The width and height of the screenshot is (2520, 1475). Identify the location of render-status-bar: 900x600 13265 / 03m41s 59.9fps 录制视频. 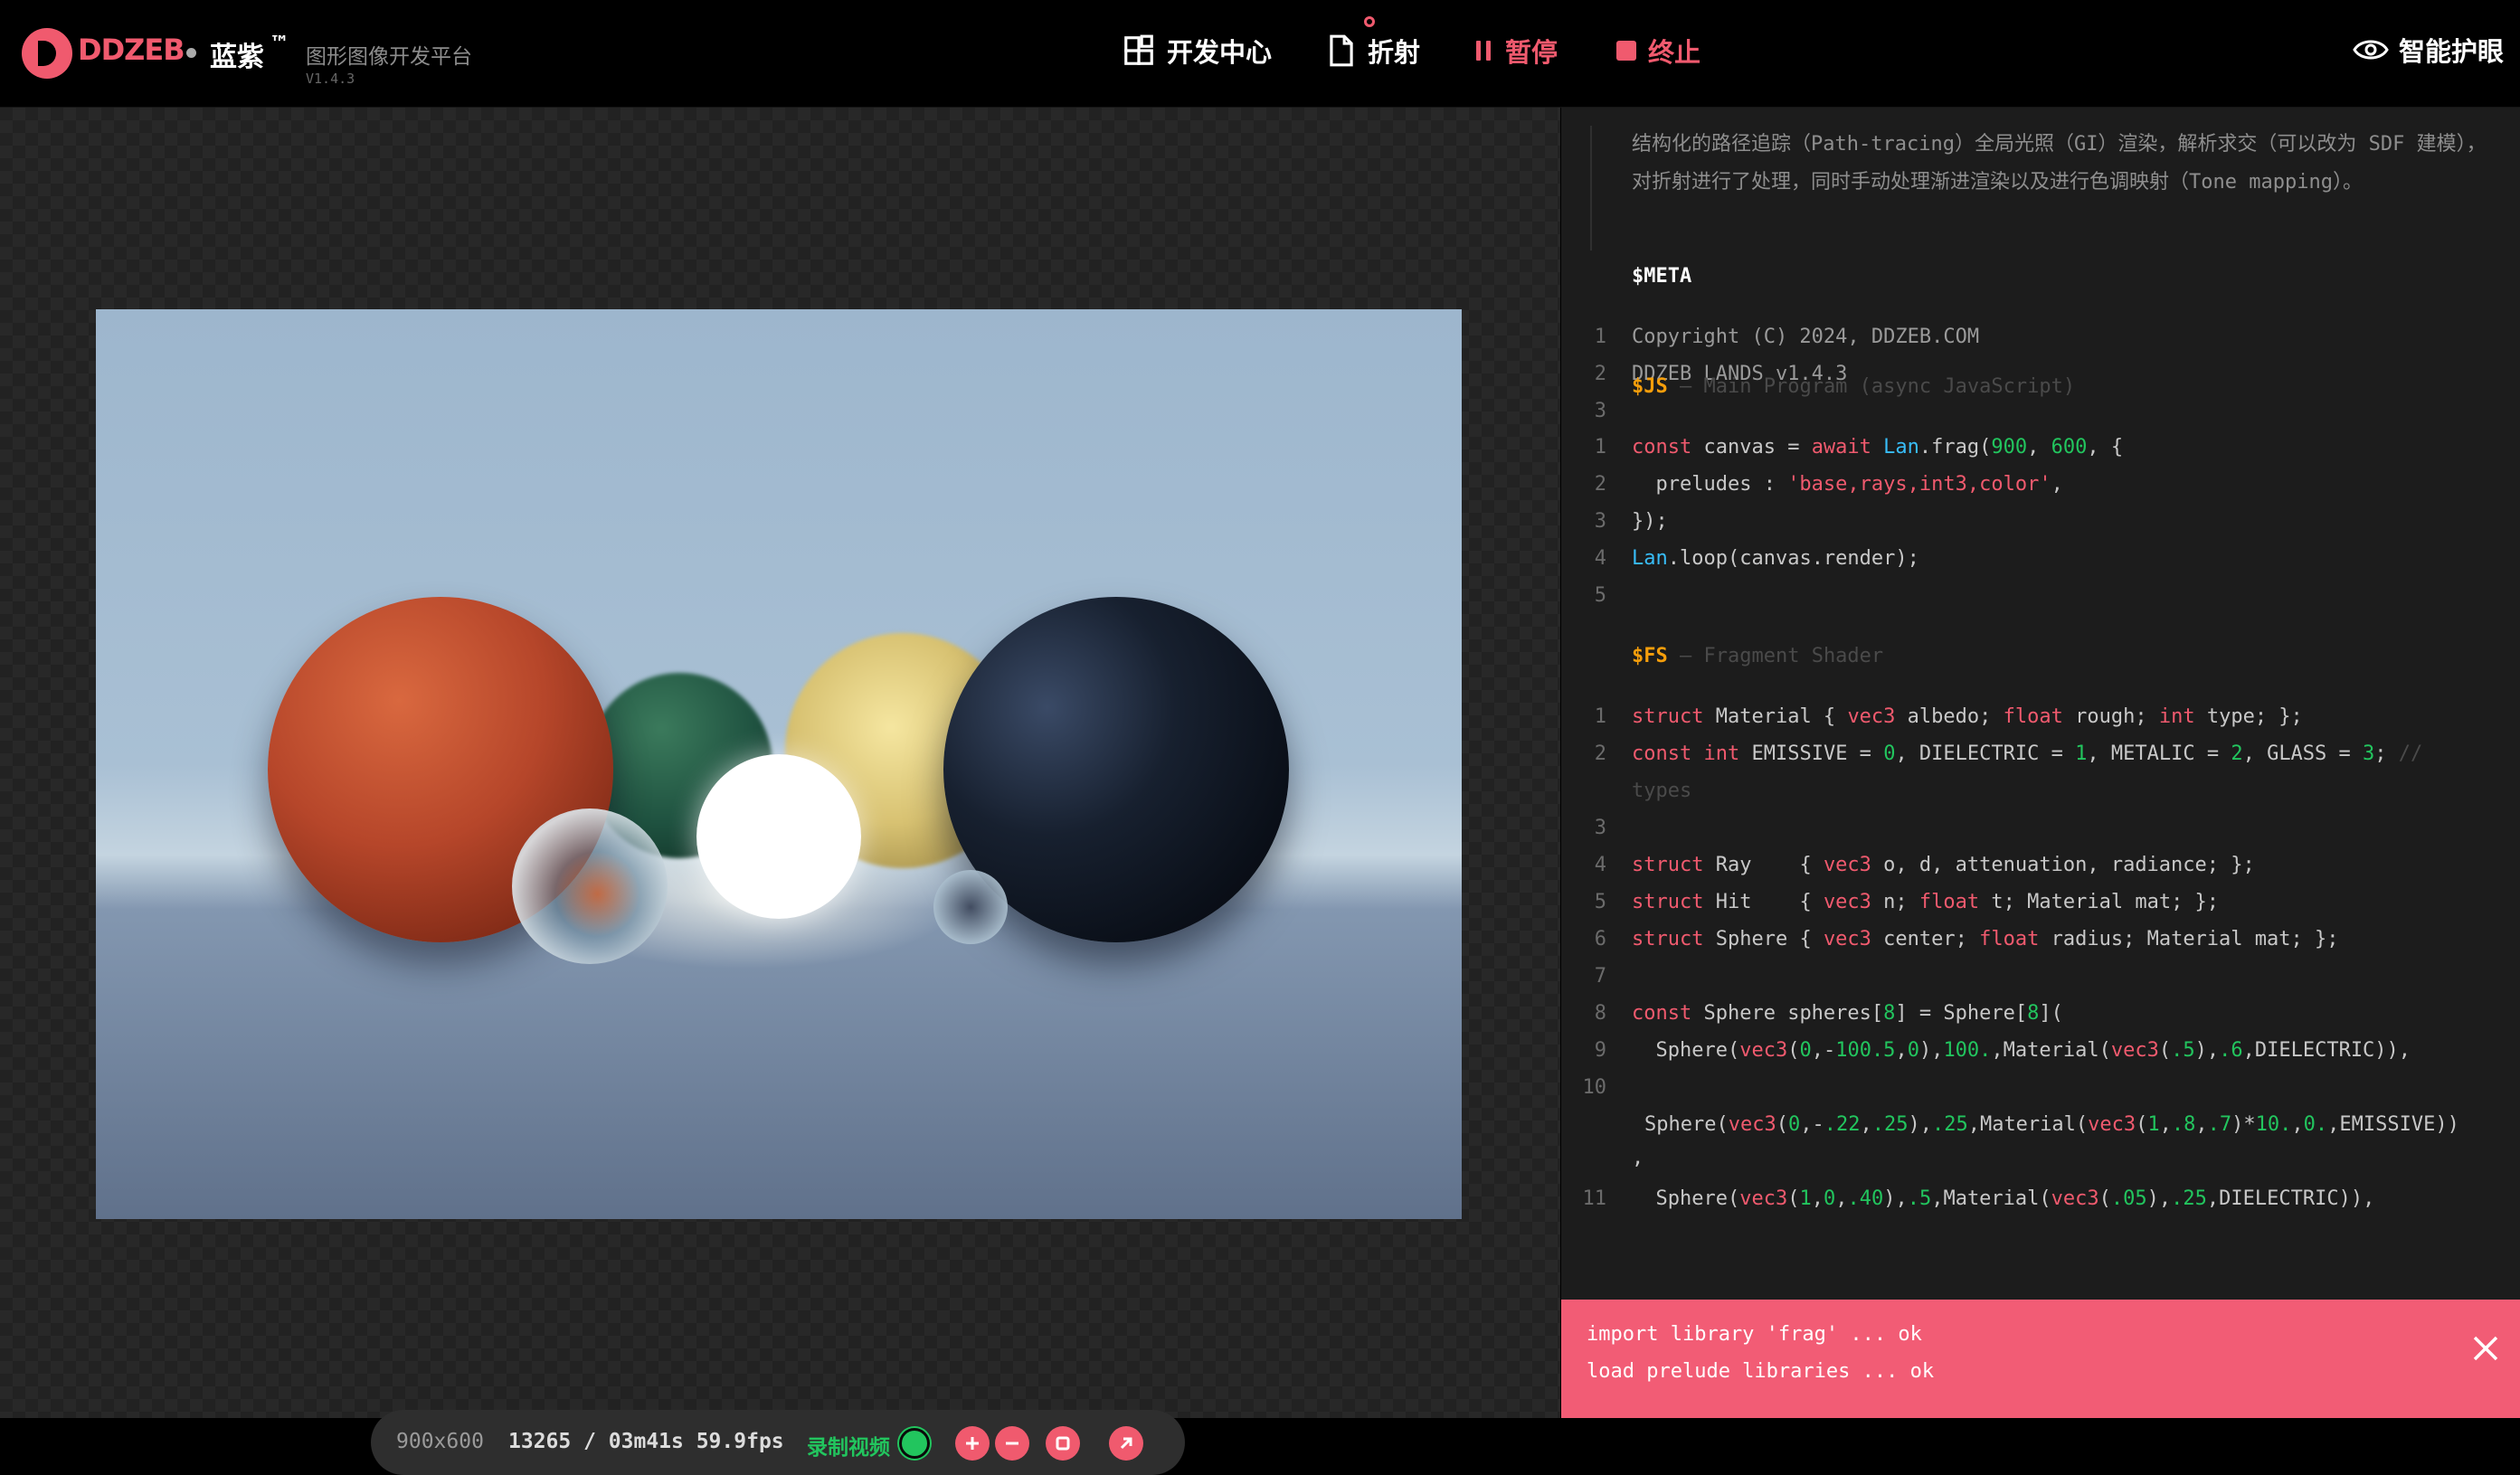
(778, 1443).